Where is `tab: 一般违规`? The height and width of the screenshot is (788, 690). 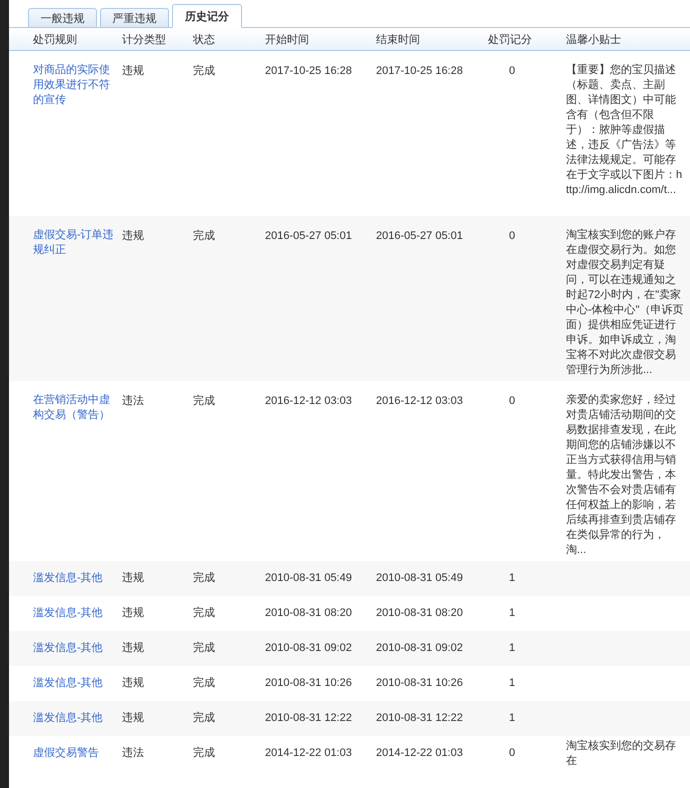
tab: 一般违规 is located at coordinates (62, 18).